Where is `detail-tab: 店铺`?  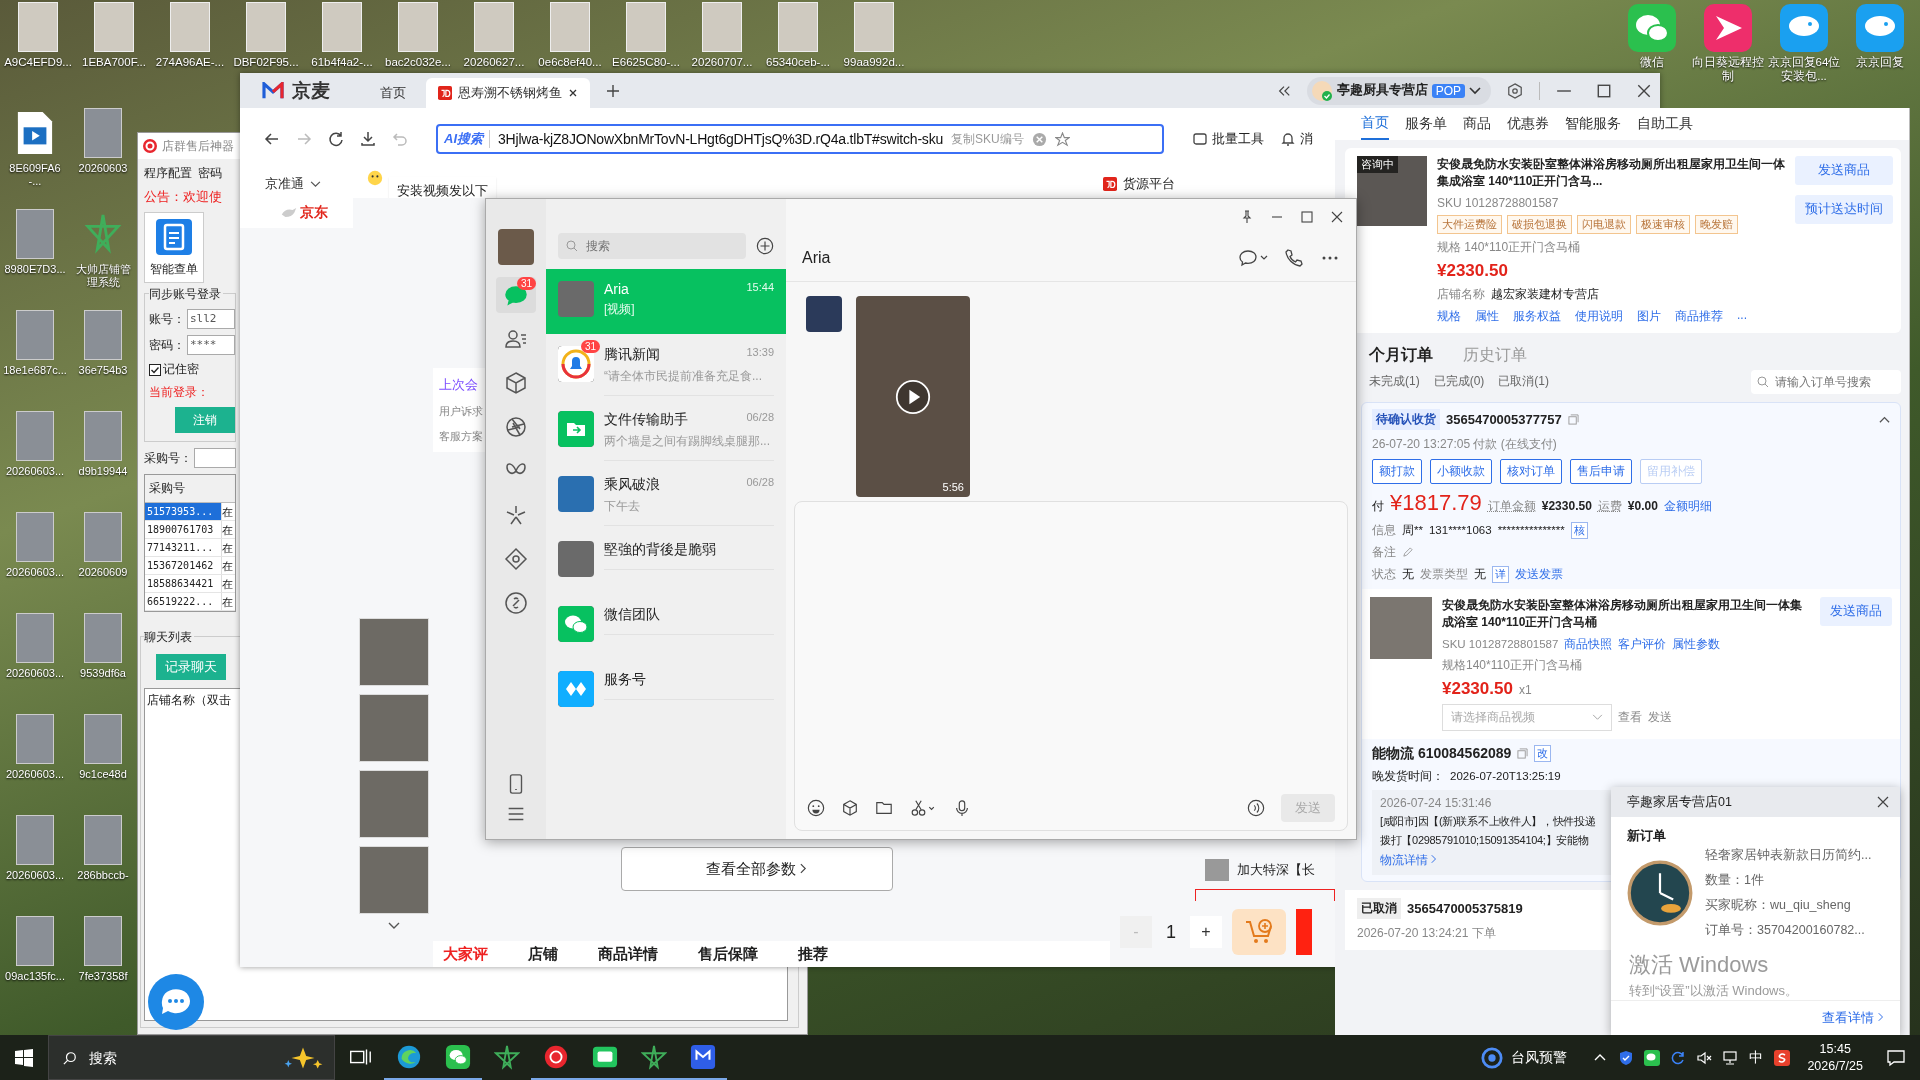 detail-tab: 店铺 is located at coordinates (543, 956).